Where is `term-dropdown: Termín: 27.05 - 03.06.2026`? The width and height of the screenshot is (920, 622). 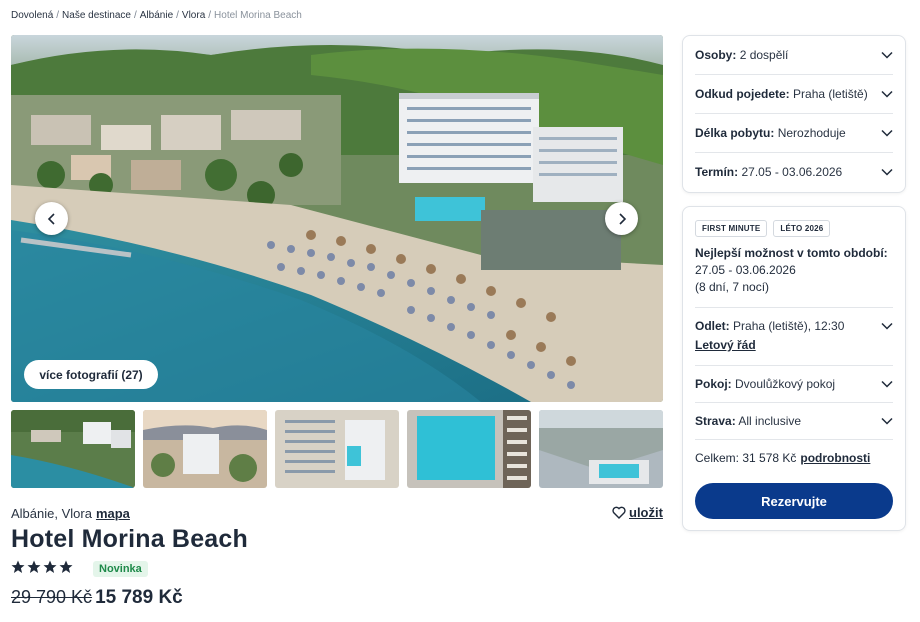 term-dropdown: Termín: 27.05 - 03.06.2026 is located at coordinates (794, 172).